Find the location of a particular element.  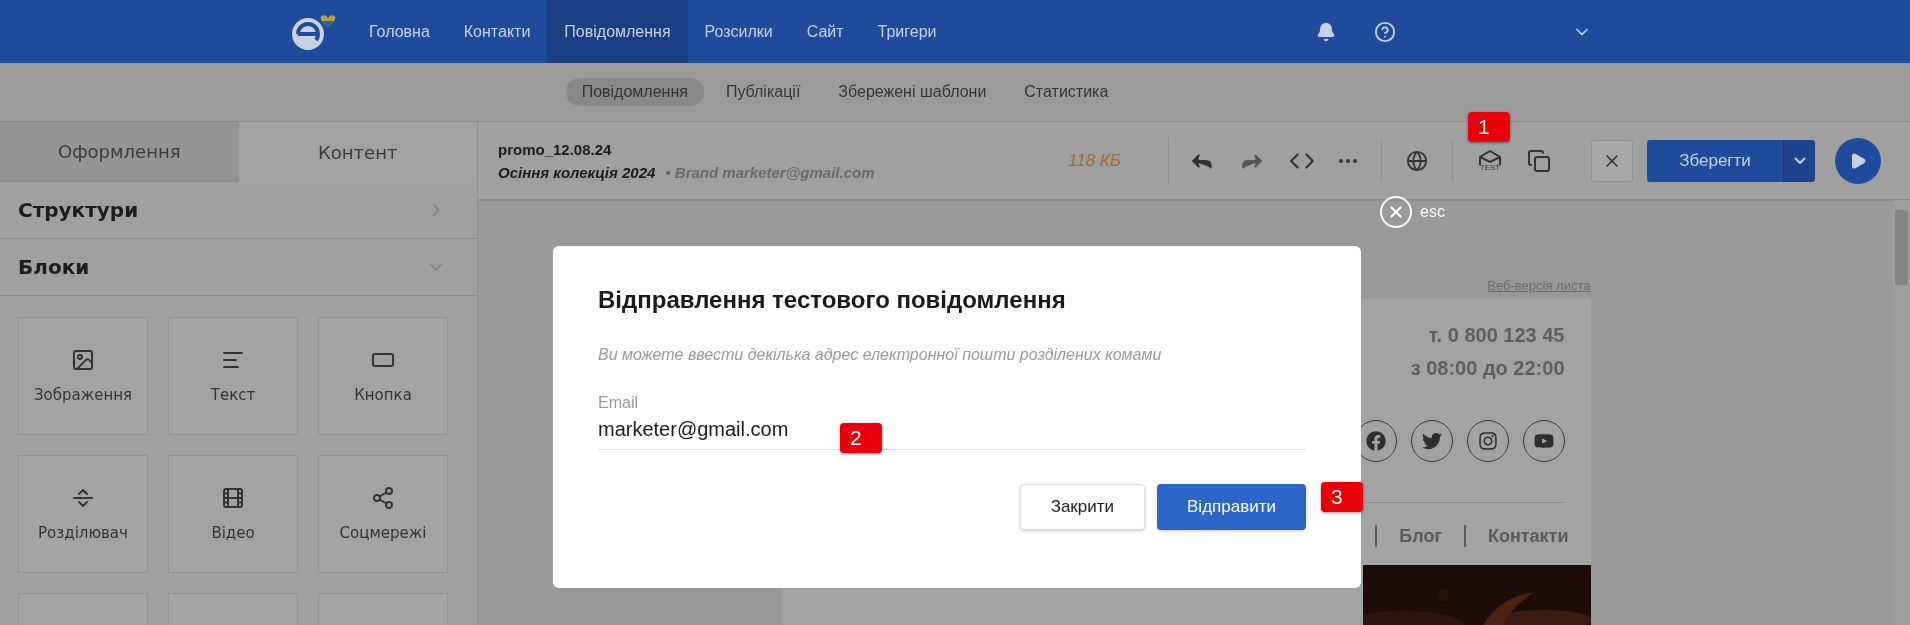

play-button is located at coordinates (1858, 160).